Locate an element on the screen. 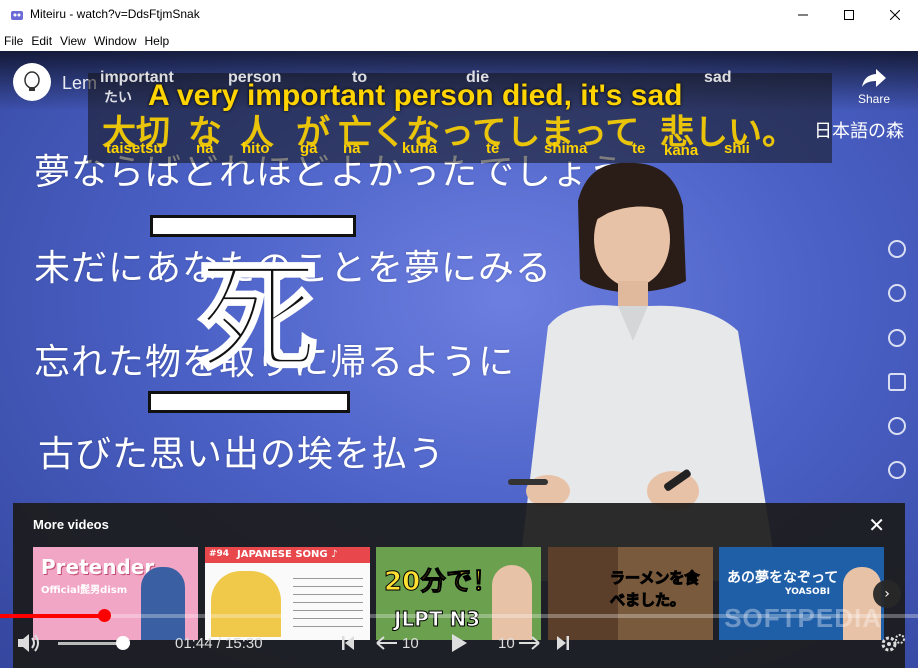 The height and width of the screenshot is (668, 918). minimize-icon is located at coordinates (803, 15).